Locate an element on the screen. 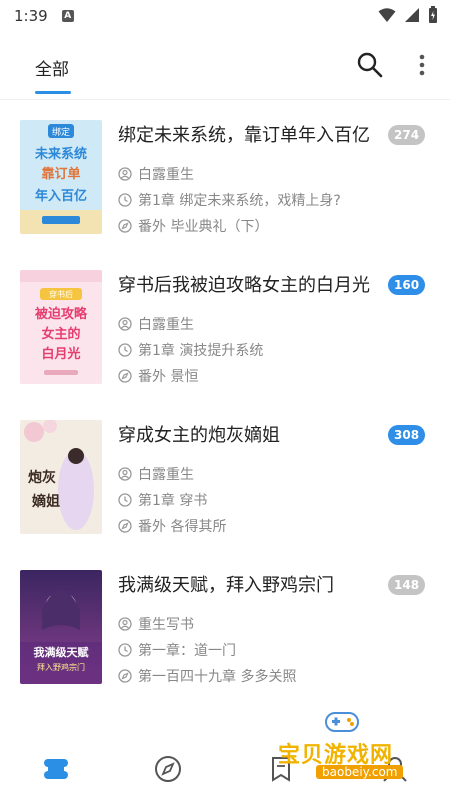 This screenshot has height=800, width=450. cover-text: 拜入野鸡宗门 is located at coordinates (61, 667).